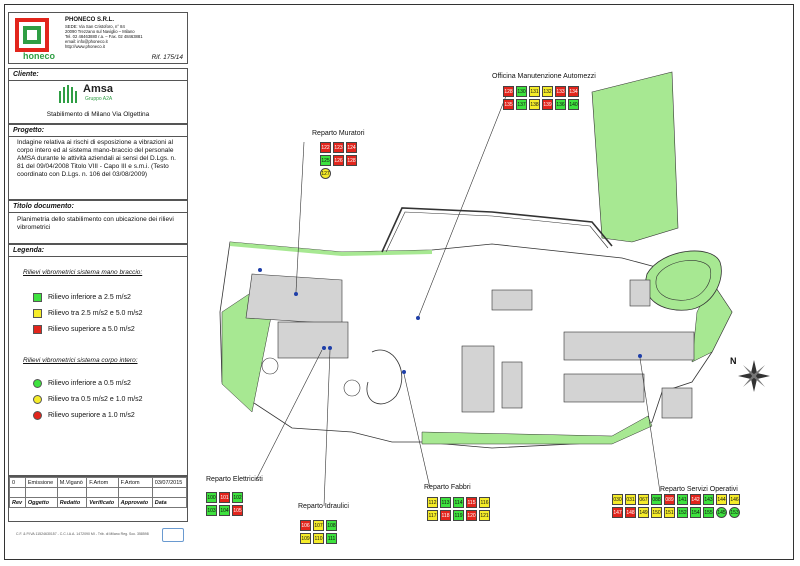 The width and height of the screenshot is (800, 566). I want to click on point-fabbri, so click(404, 372).